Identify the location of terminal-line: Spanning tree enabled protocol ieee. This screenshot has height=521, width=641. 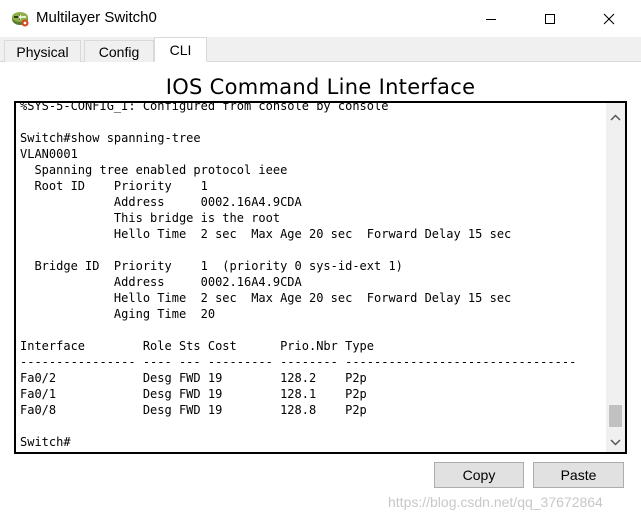
(154, 170).